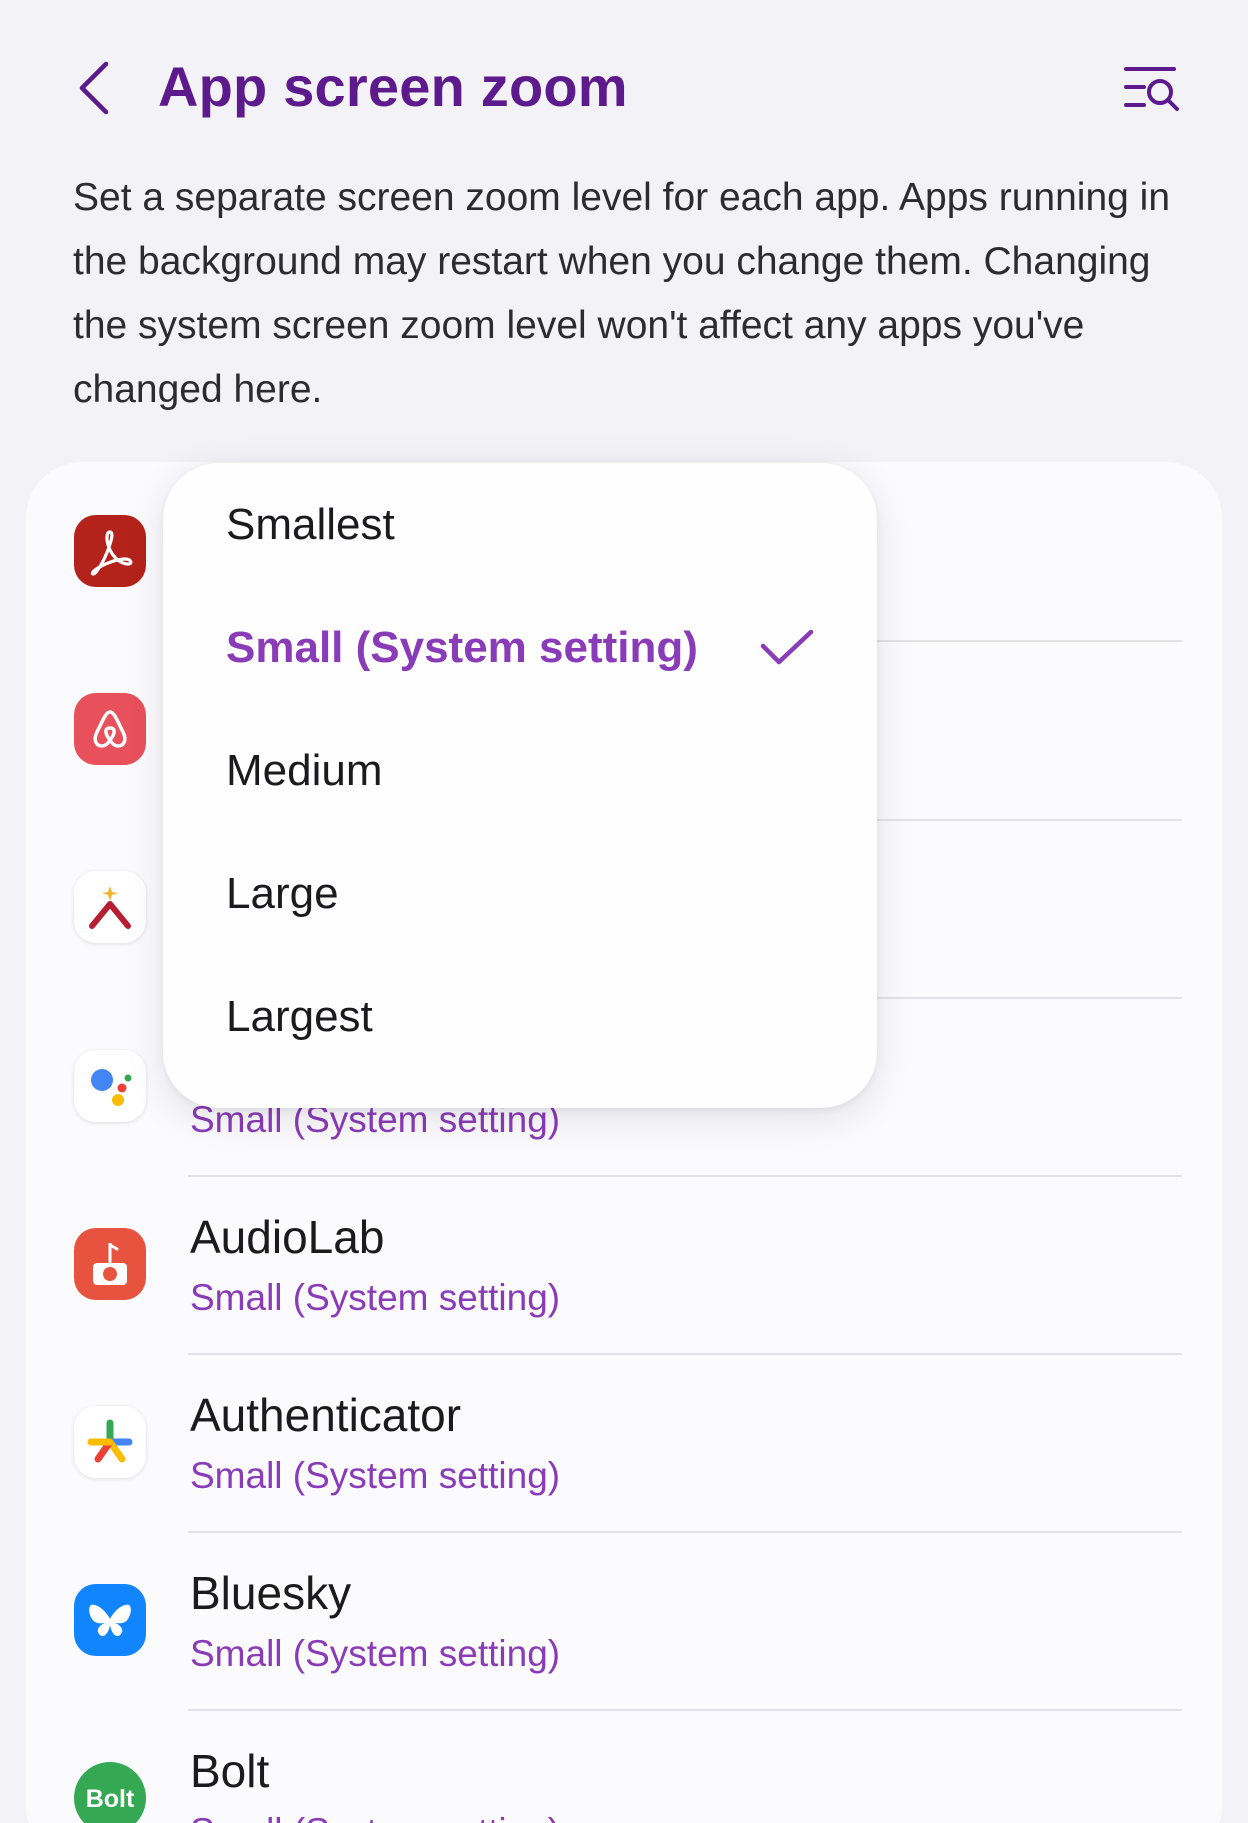  What do you see at coordinates (287, 1237) in the screenshot?
I see `app-name: AudioLab` at bounding box center [287, 1237].